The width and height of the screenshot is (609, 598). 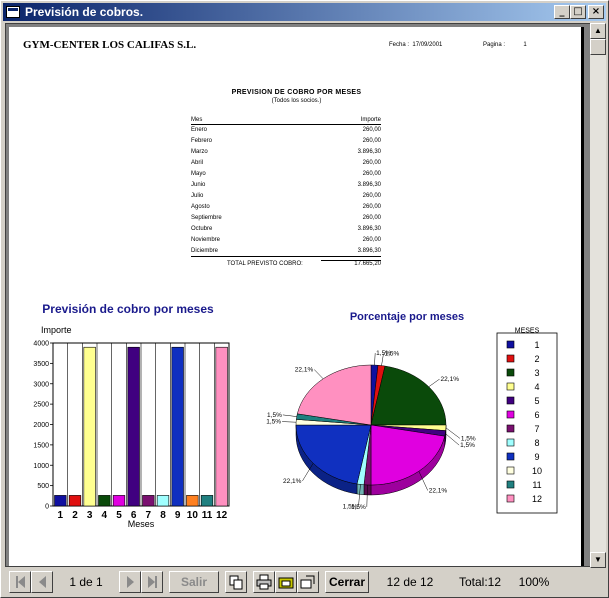 What do you see at coordinates (61, 515) in the screenshot?
I see `x-tick-label: 1` at bounding box center [61, 515].